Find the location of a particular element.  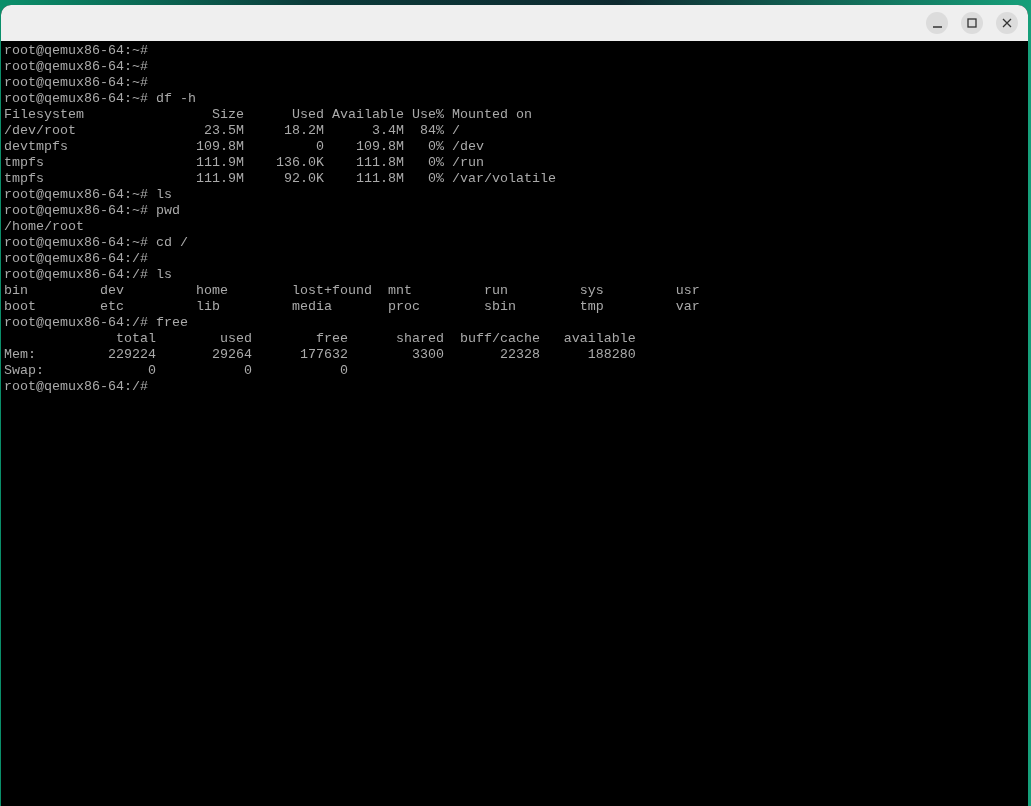

terminal-line: Swap: 0 0 0 is located at coordinates (176, 371).